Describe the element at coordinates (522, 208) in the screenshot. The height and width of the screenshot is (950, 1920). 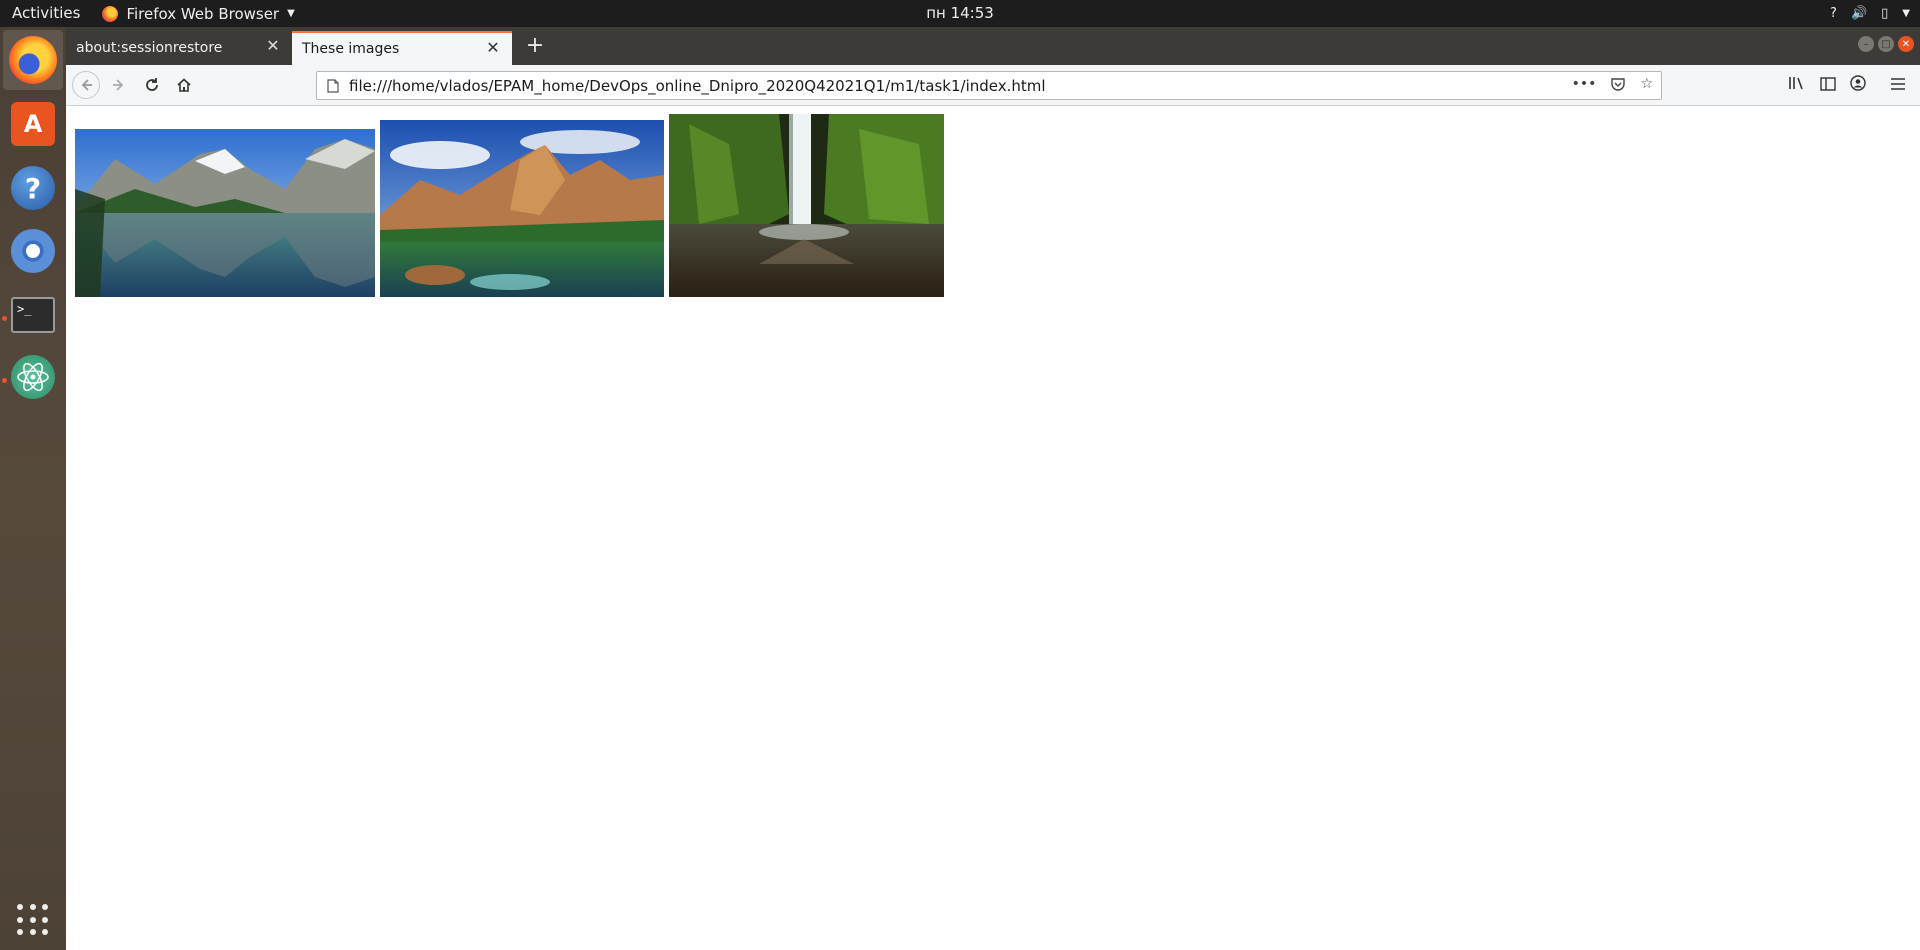
I see `canyon-lake-image` at that location.